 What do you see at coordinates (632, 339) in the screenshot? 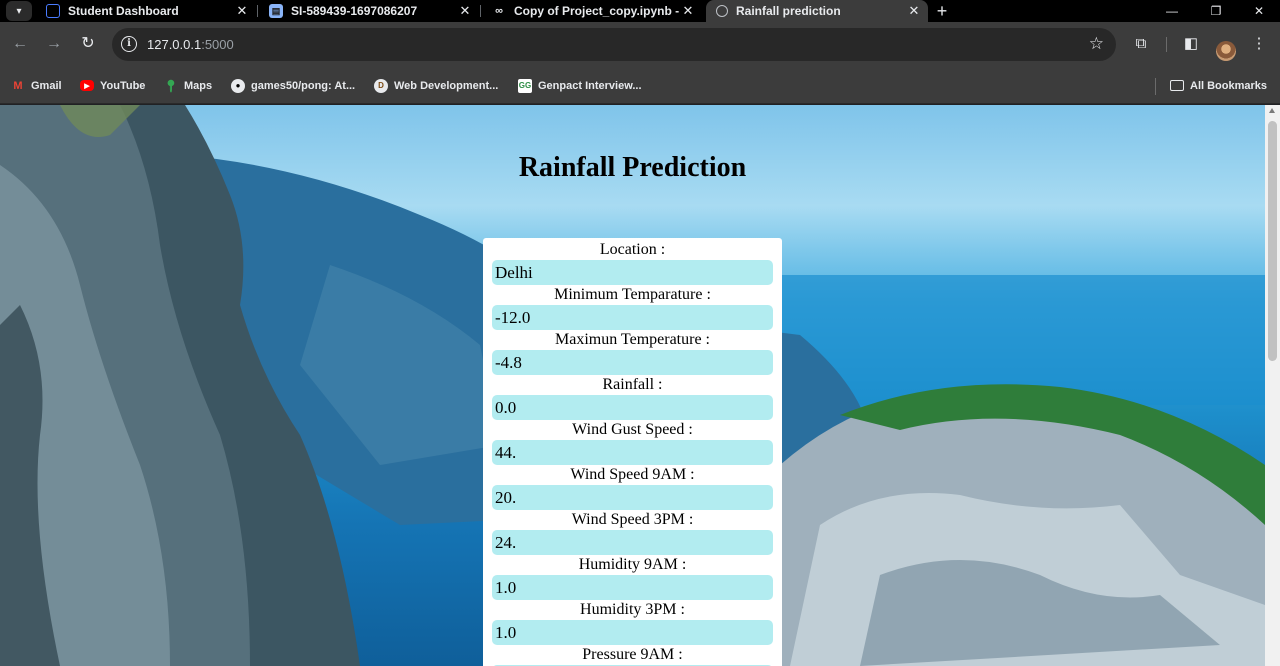
I see `max-temperature-label: Maximun Temperature :` at bounding box center [632, 339].